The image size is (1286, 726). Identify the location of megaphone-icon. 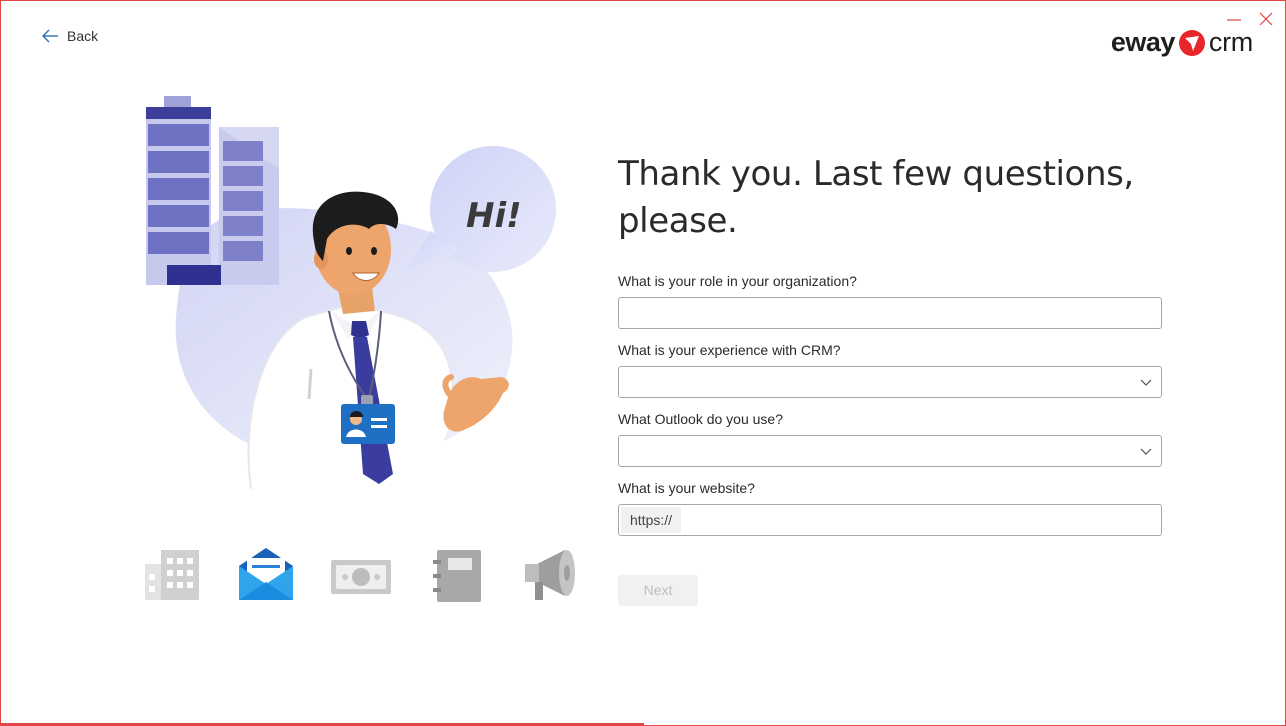
(550, 575).